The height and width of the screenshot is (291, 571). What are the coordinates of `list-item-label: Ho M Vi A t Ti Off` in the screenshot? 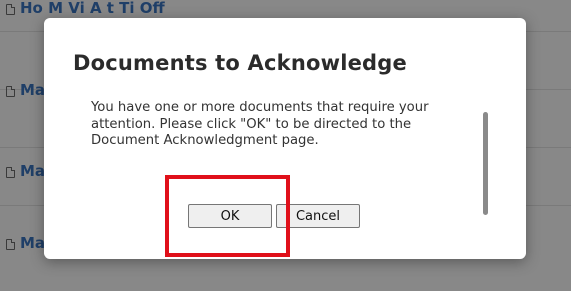 It's located at (92, 8).